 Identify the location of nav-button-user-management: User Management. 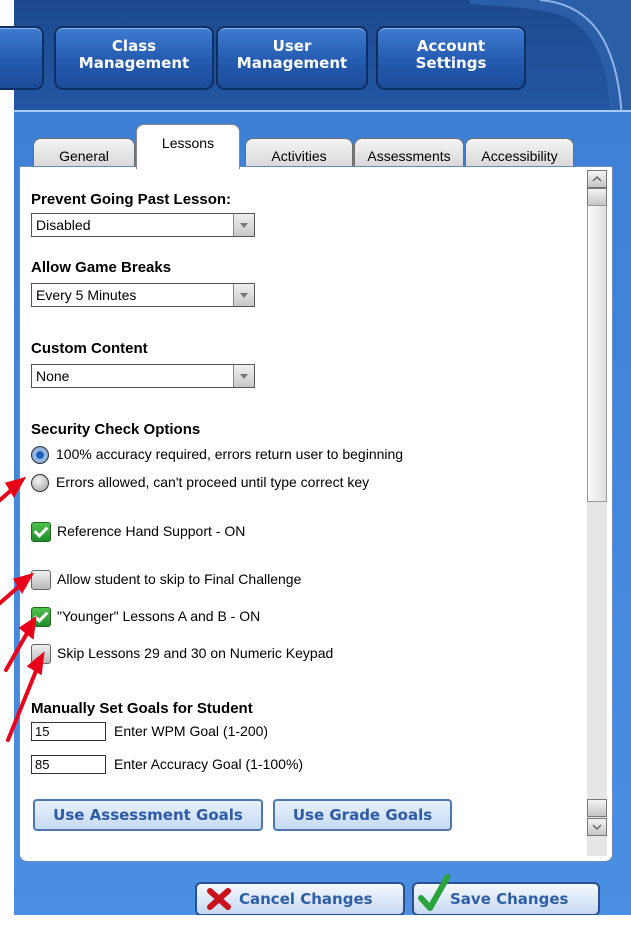
(292, 58).